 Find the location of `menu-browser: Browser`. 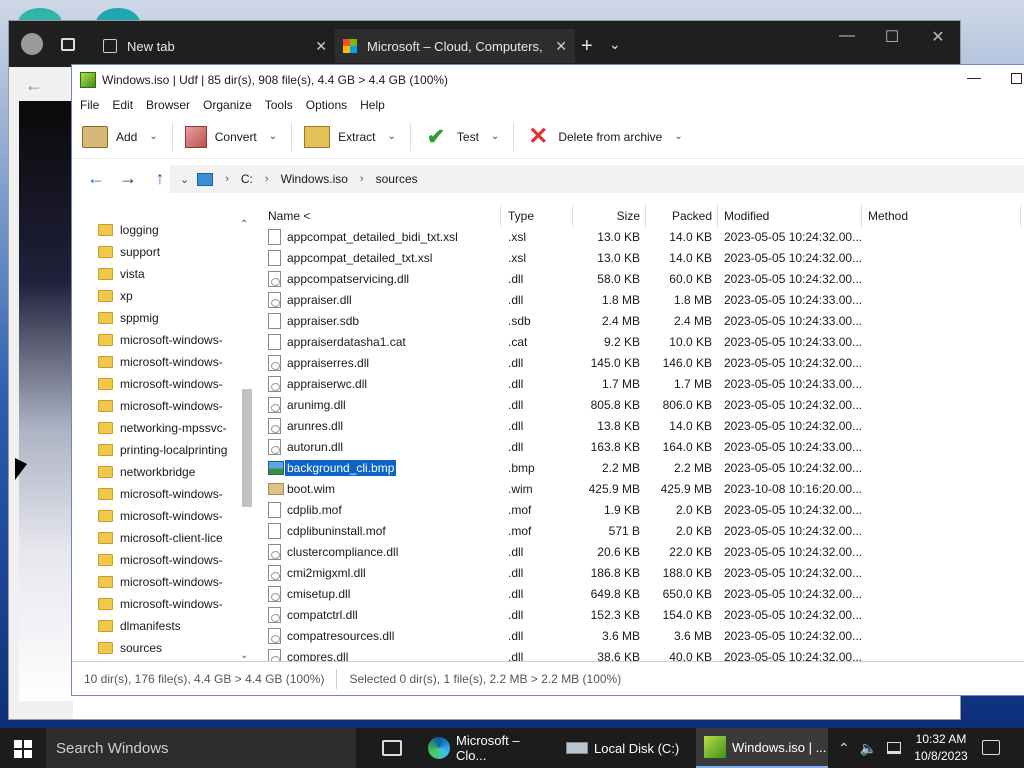

menu-browser: Browser is located at coordinates (168, 105).